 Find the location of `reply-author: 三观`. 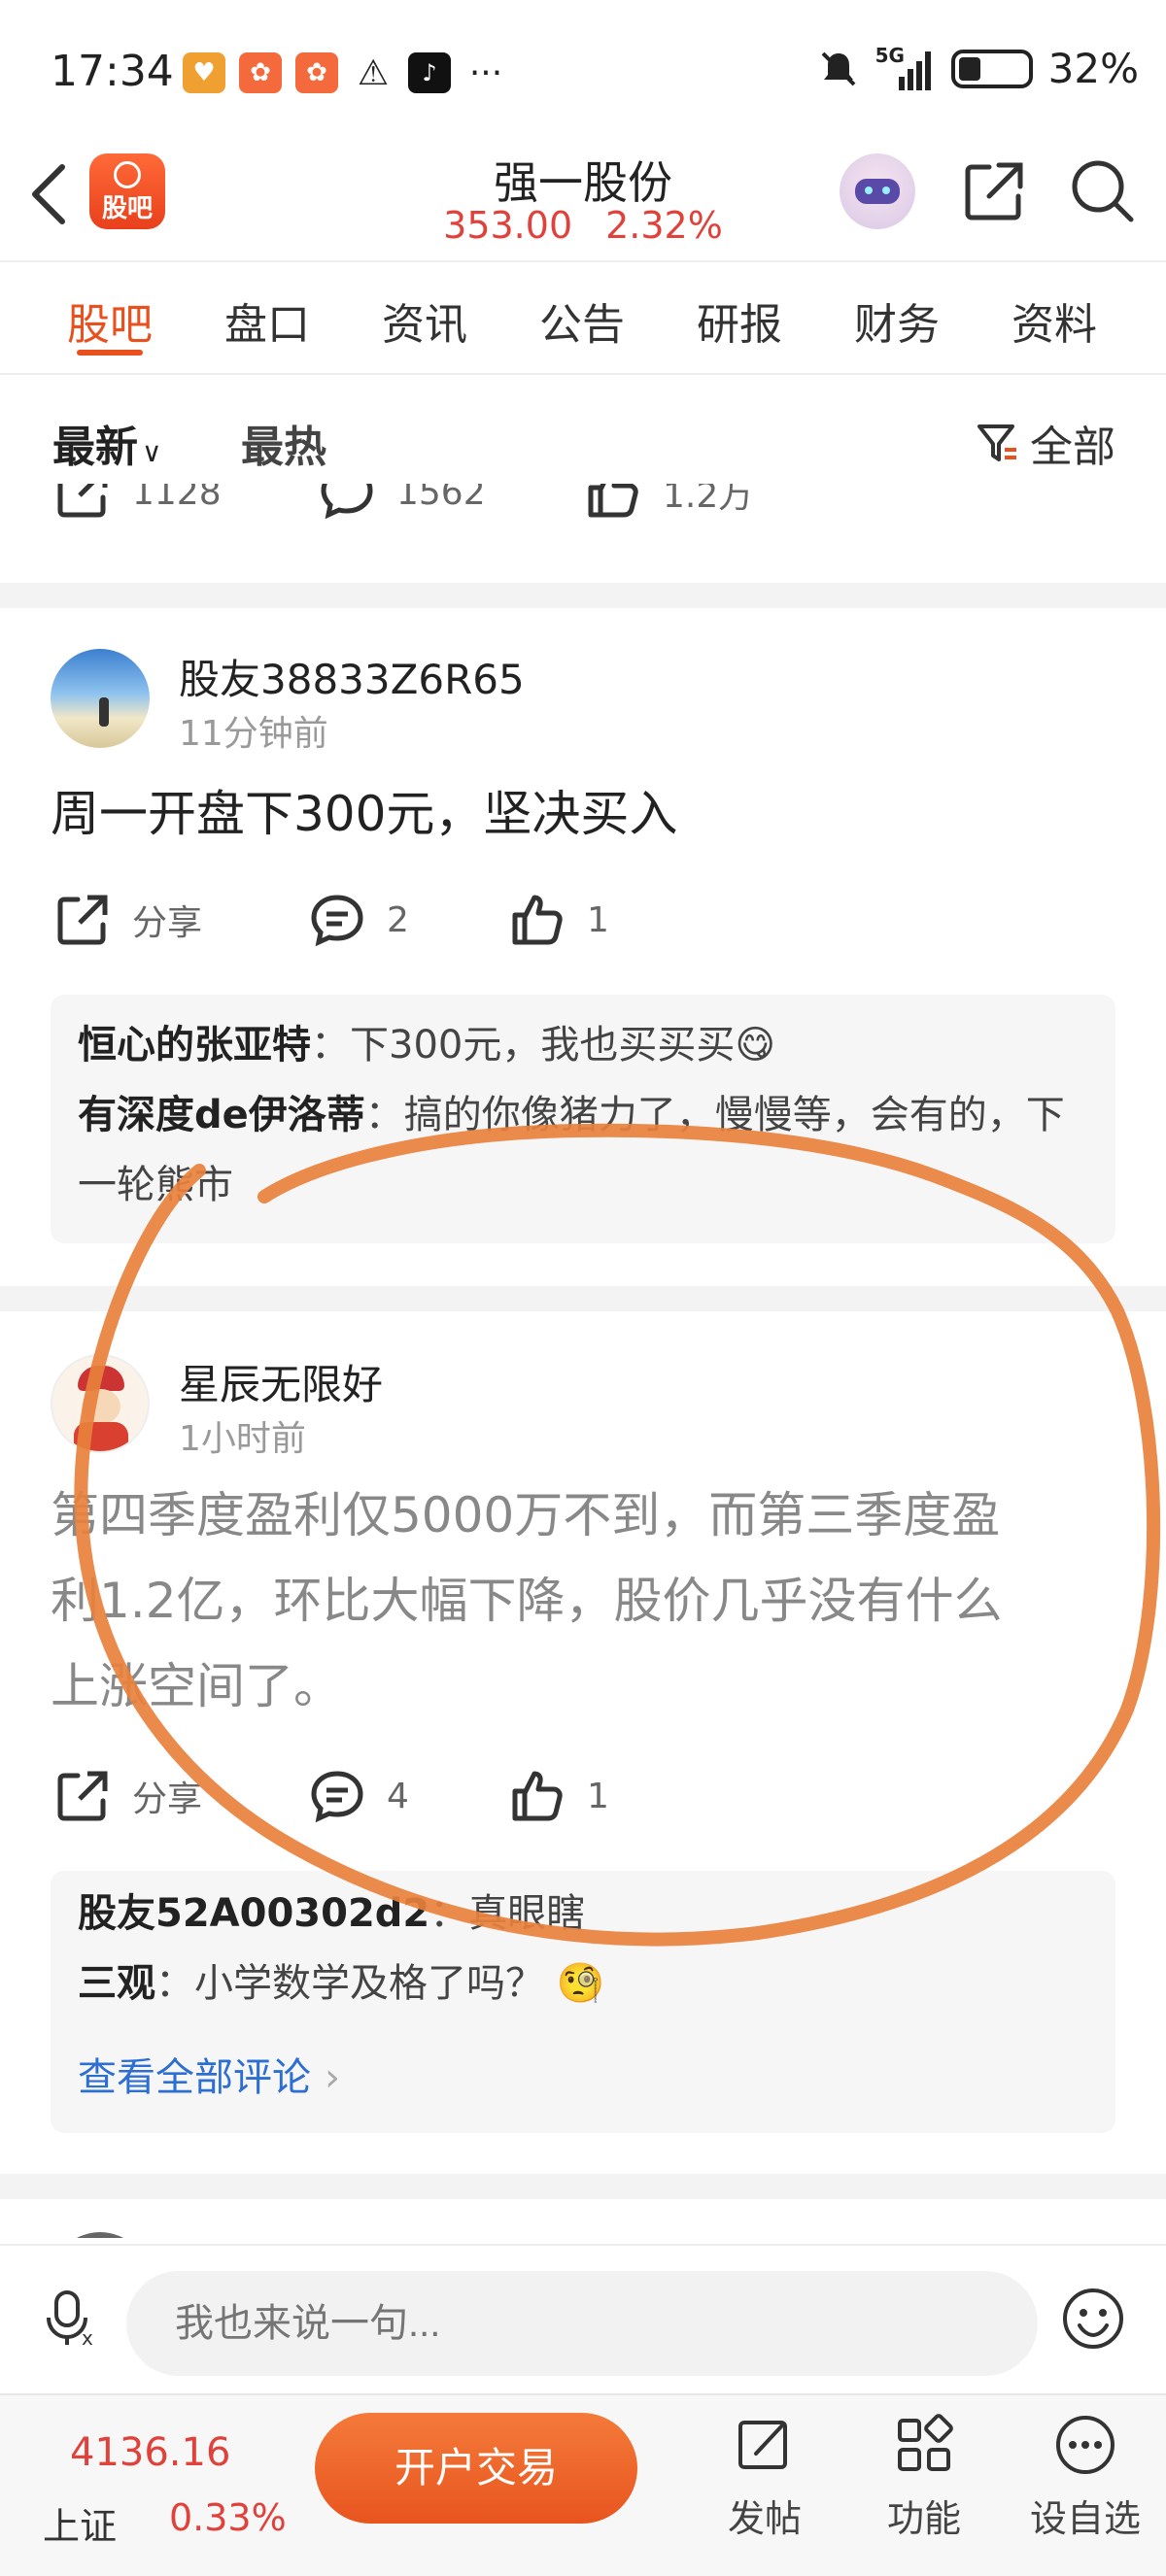

reply-author: 三观 is located at coordinates (116, 1983).